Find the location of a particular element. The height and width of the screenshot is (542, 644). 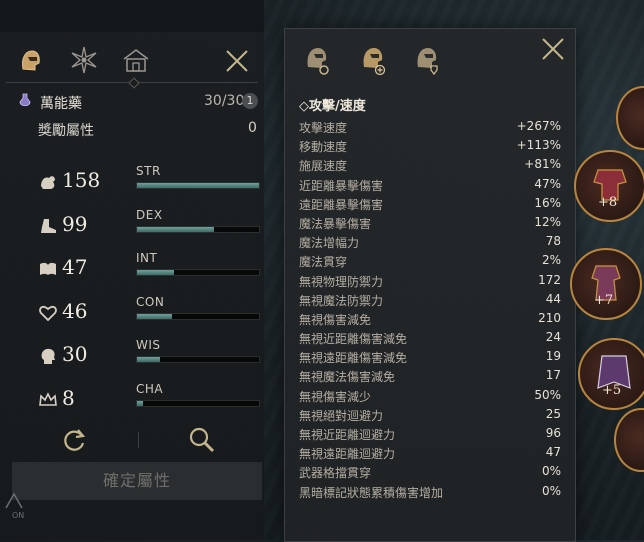

panel-top-bar is located at coordinates (132, 16).